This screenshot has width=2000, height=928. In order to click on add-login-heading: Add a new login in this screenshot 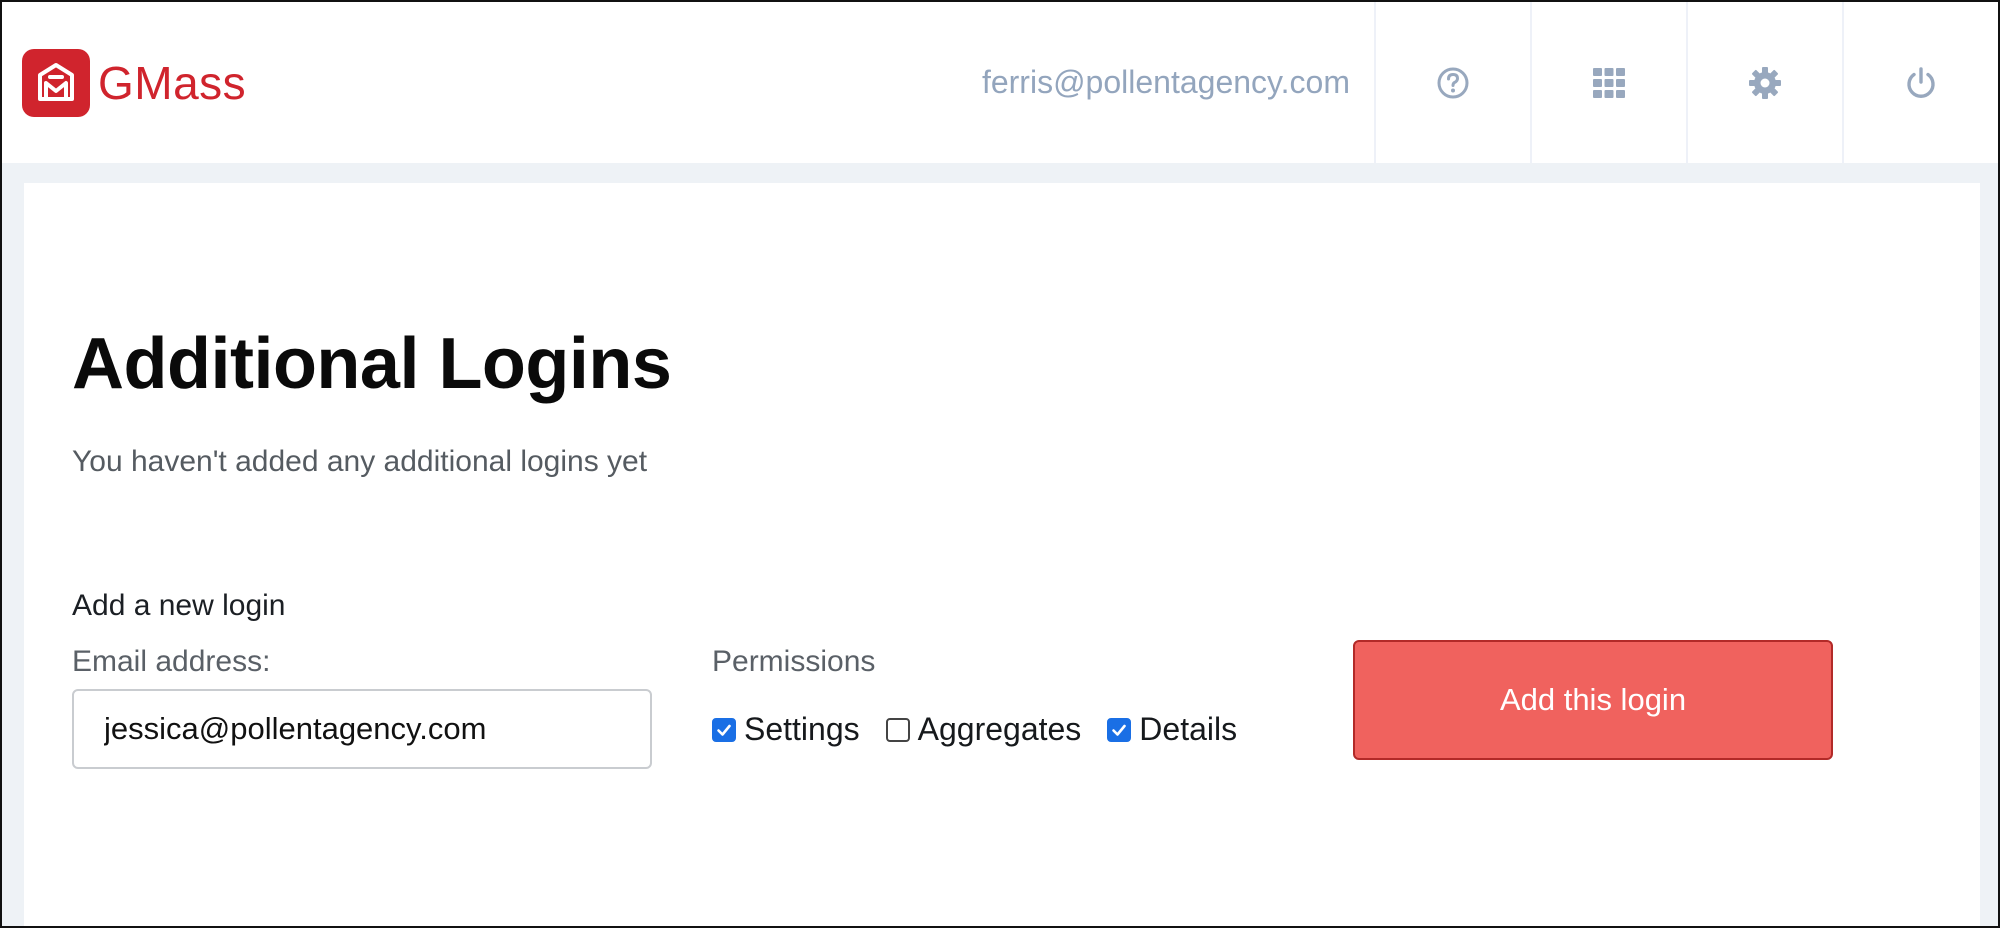, I will do `click(179, 605)`.